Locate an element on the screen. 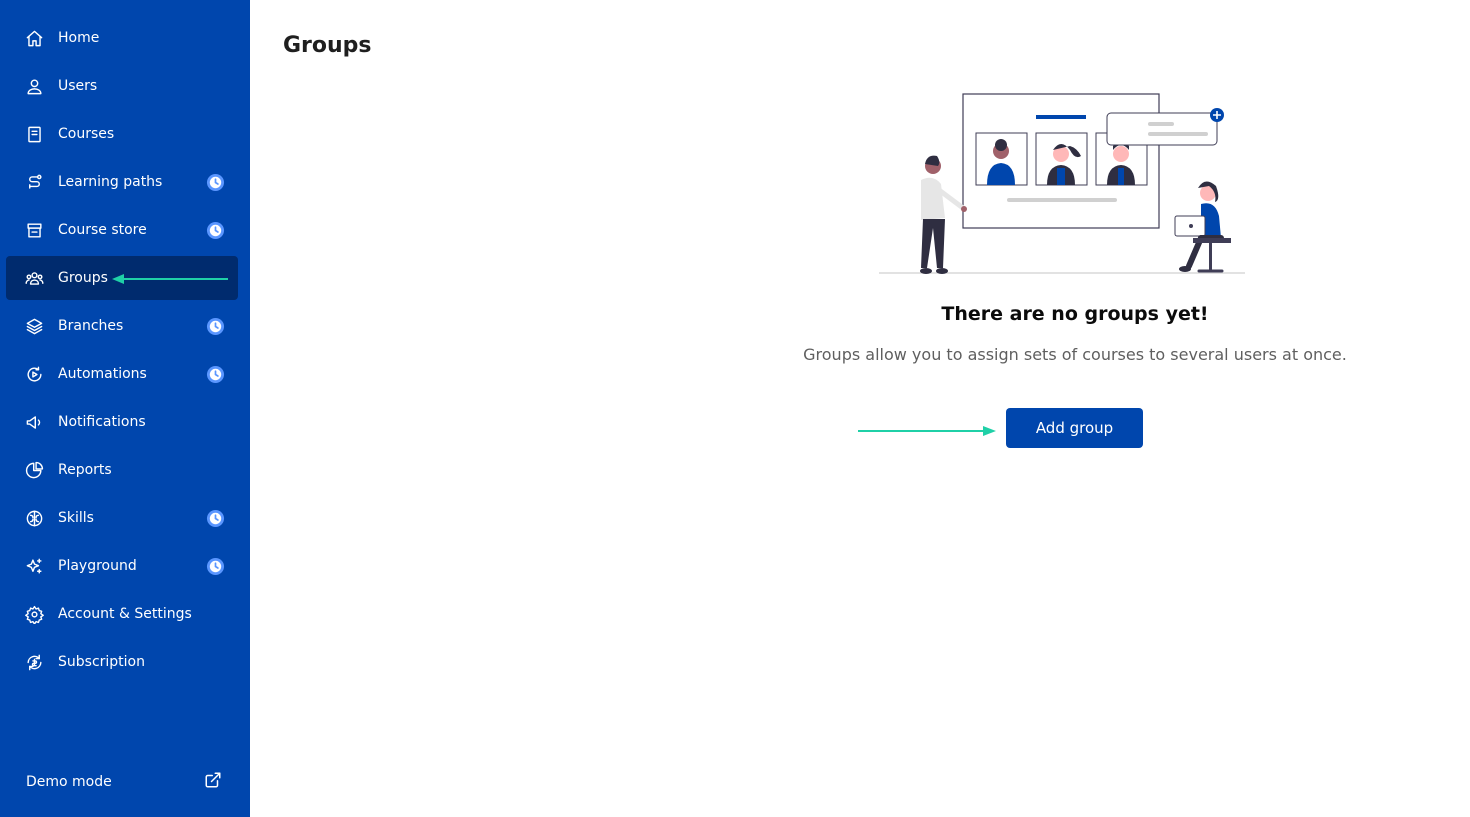 The image size is (1470, 817). sidebar-item-account-and-settings: Account & Settings is located at coordinates (122, 614).